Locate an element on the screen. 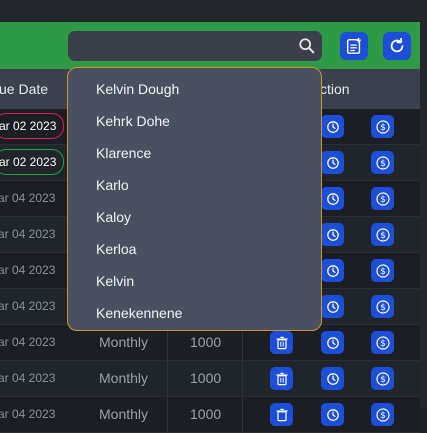 The width and height of the screenshot is (427, 433). search-input is located at coordinates (195, 46).